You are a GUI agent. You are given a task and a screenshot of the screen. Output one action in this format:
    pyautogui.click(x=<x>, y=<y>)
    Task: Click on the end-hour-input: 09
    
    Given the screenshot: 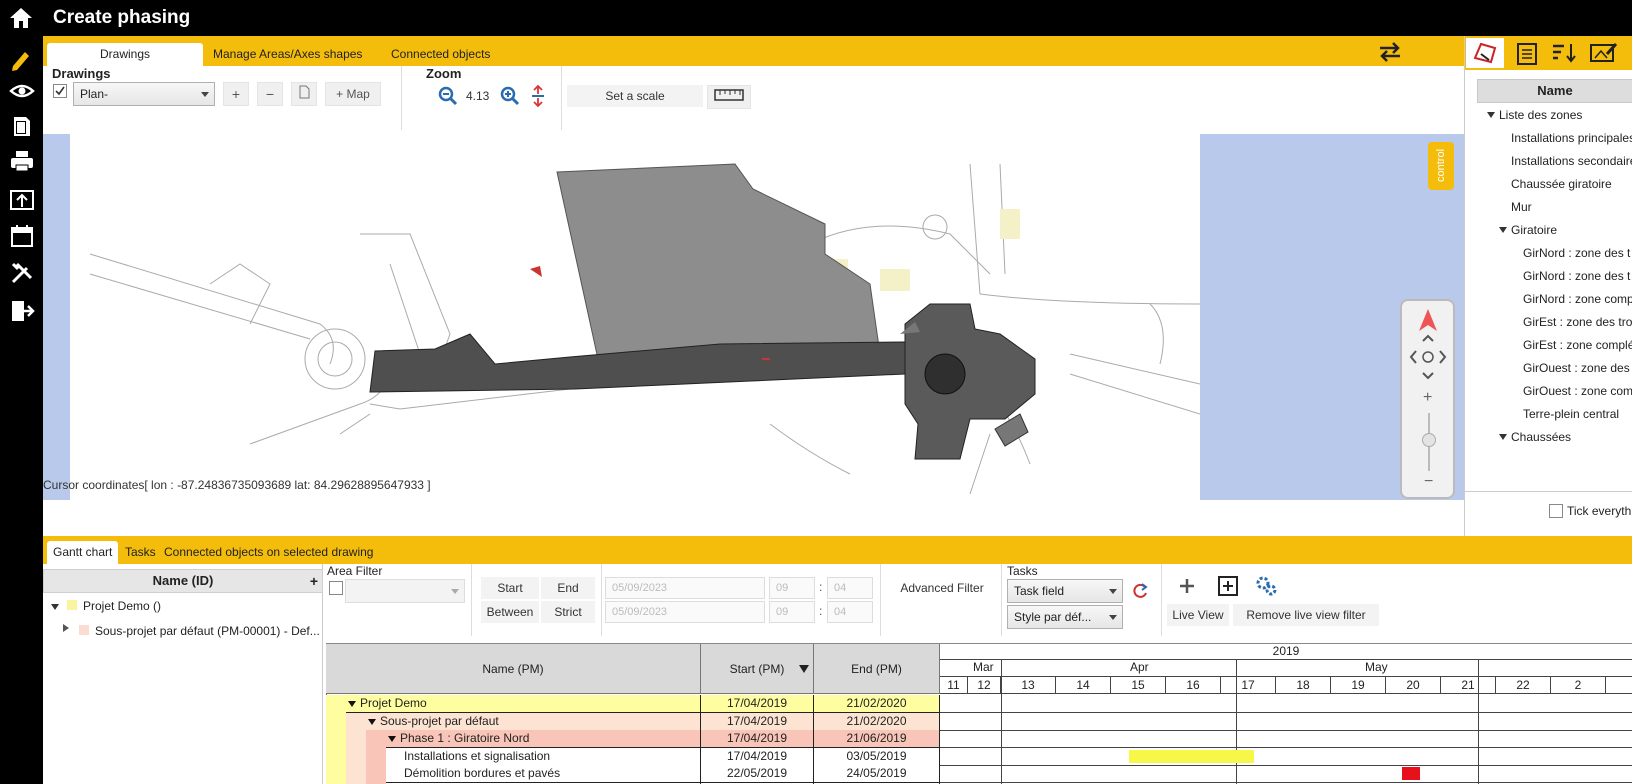 What is the action you would take?
    pyautogui.click(x=792, y=612)
    